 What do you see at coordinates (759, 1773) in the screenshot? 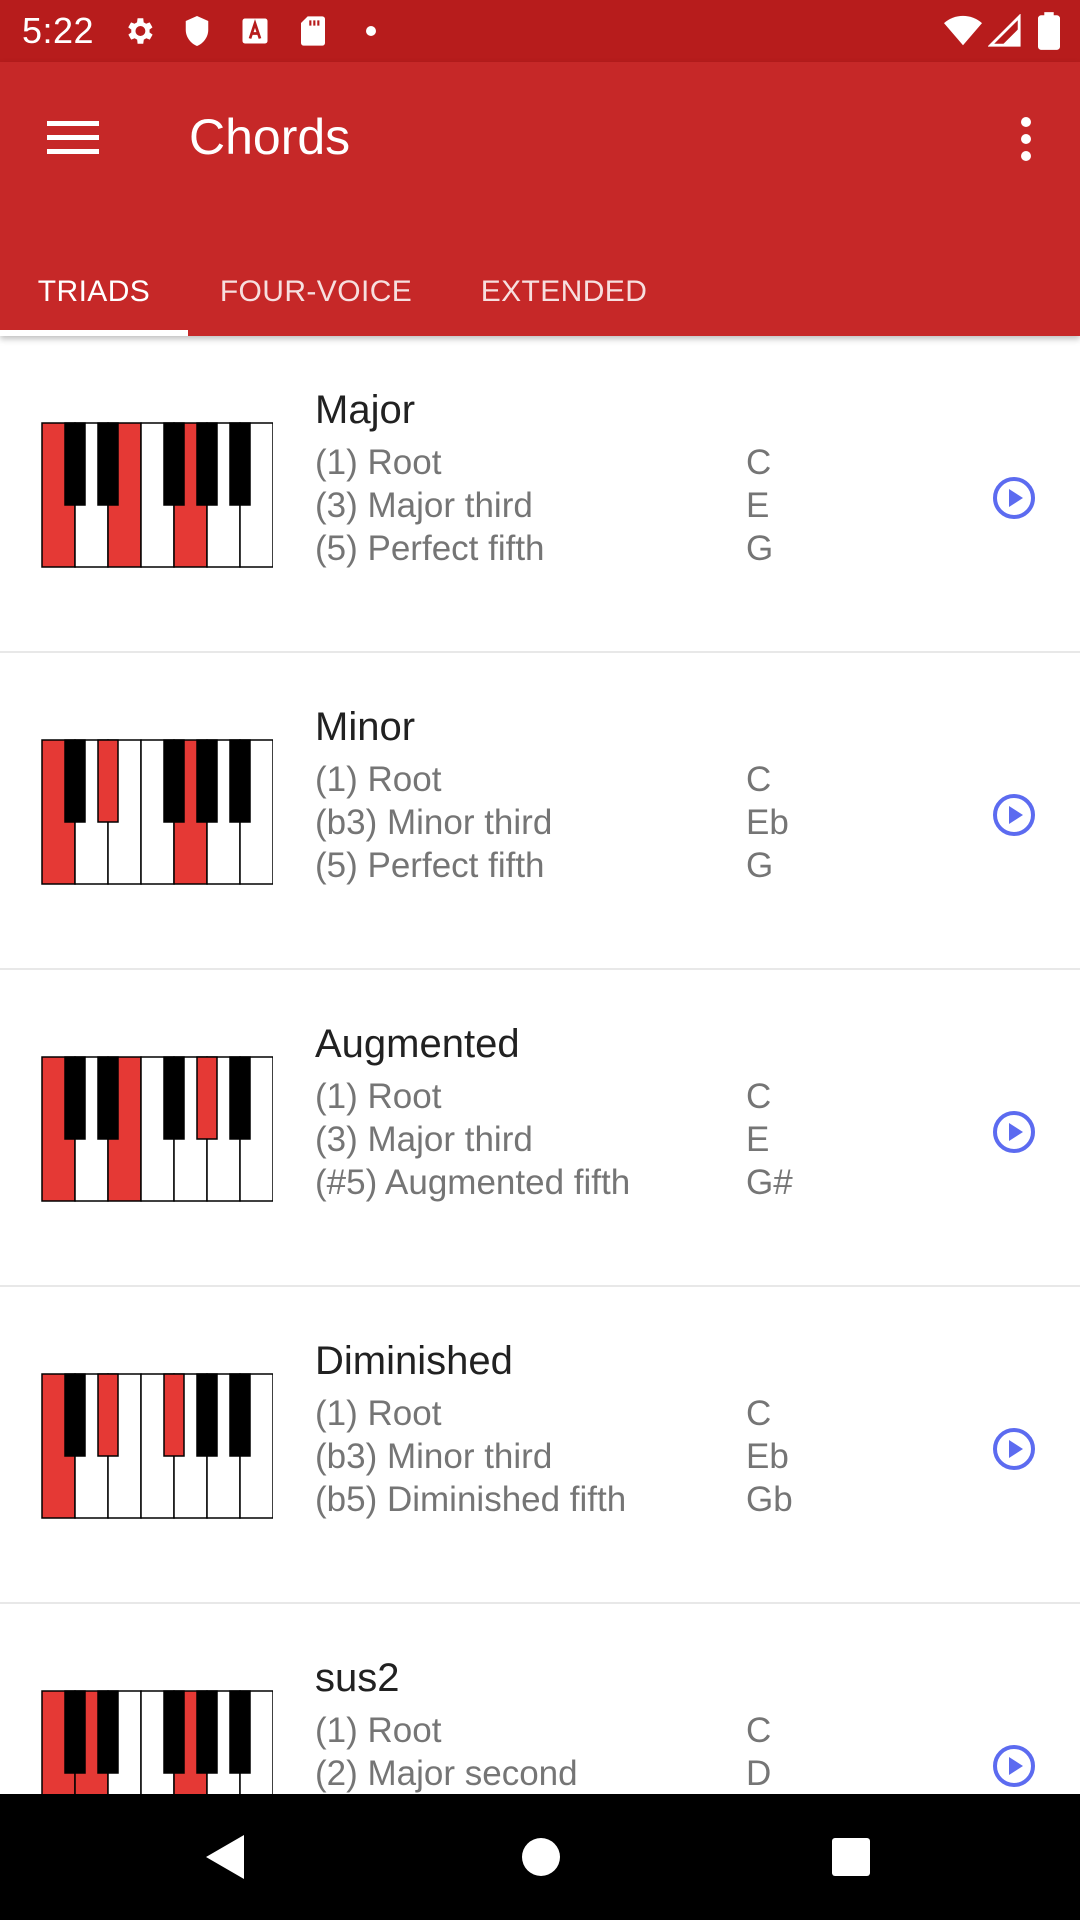
I see `note-label: D` at bounding box center [759, 1773].